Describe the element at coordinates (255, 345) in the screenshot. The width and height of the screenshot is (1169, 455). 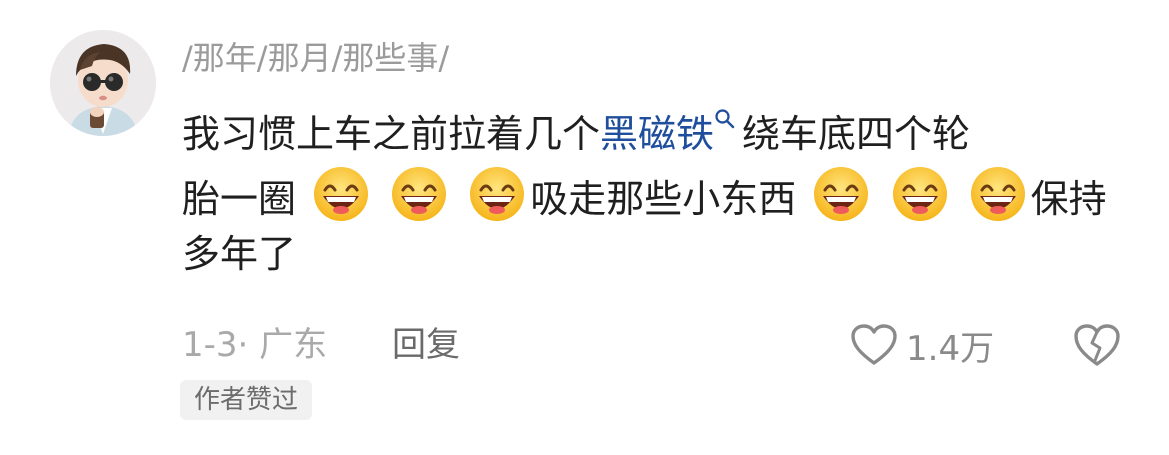
I see `date-location: 1-3· 广东` at that location.